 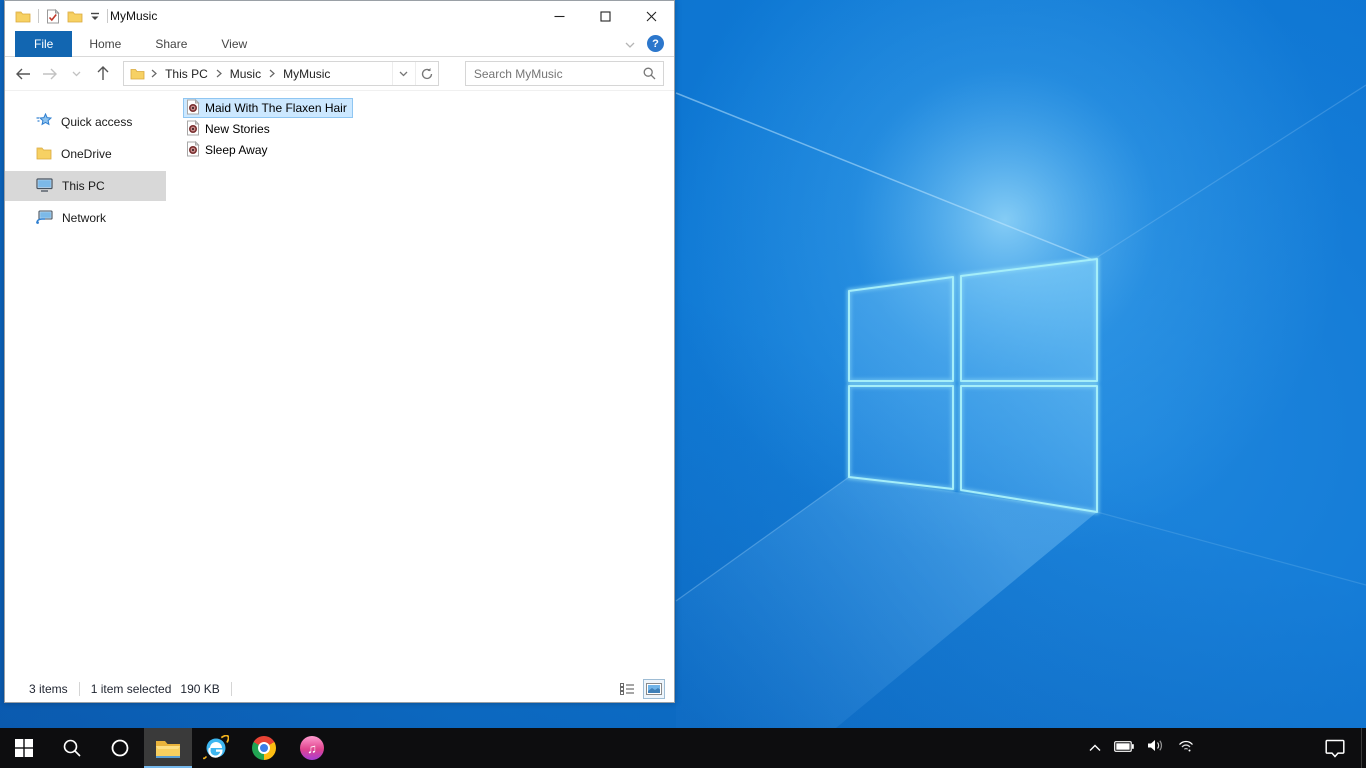 What do you see at coordinates (1124, 748) in the screenshot?
I see `battery-icon` at bounding box center [1124, 748].